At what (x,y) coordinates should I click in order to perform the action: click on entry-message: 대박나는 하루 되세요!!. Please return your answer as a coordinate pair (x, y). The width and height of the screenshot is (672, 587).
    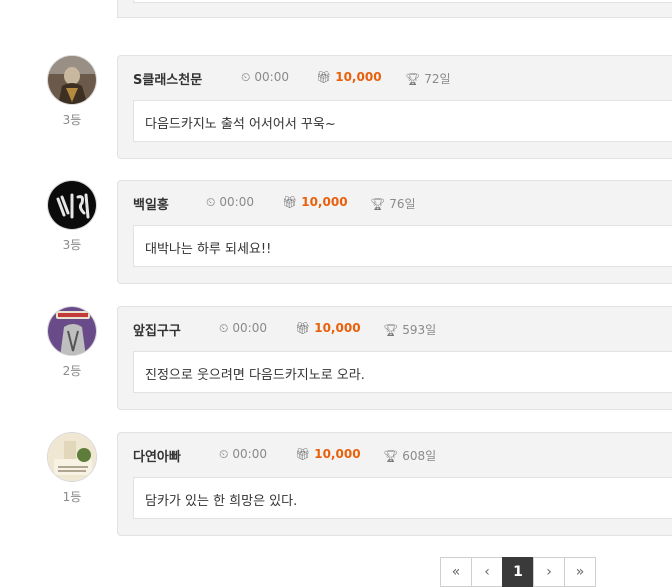
    Looking at the image, I should click on (402, 246).